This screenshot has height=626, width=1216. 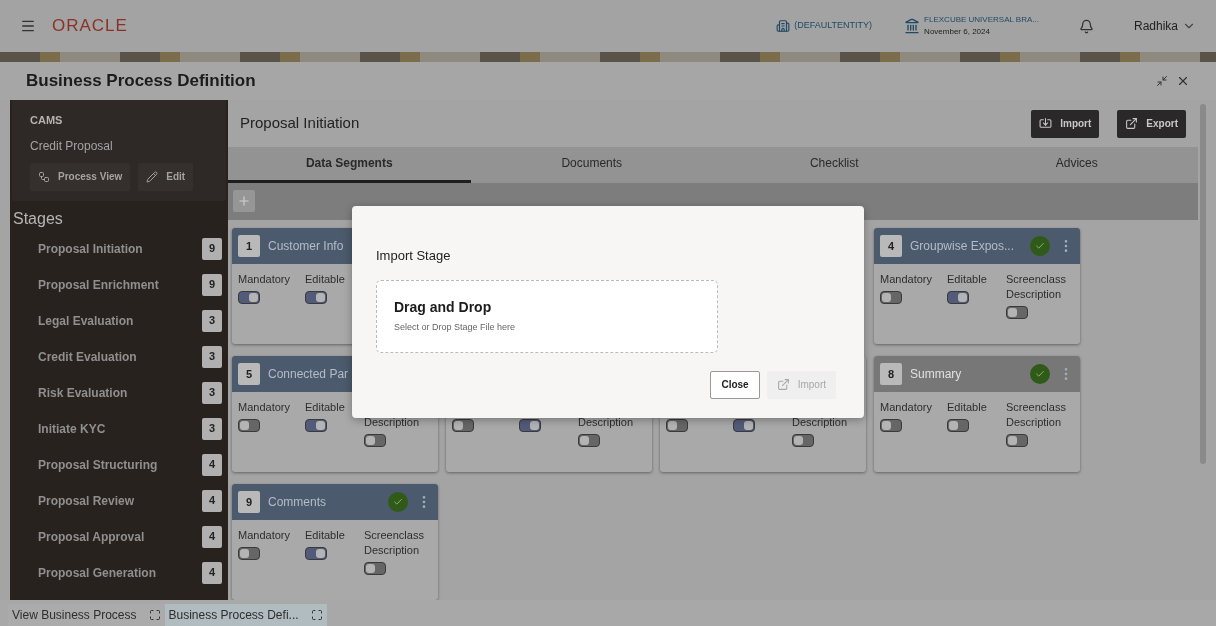 What do you see at coordinates (119, 248) in the screenshot?
I see `stage-item: Proposal Initiation 9` at bounding box center [119, 248].